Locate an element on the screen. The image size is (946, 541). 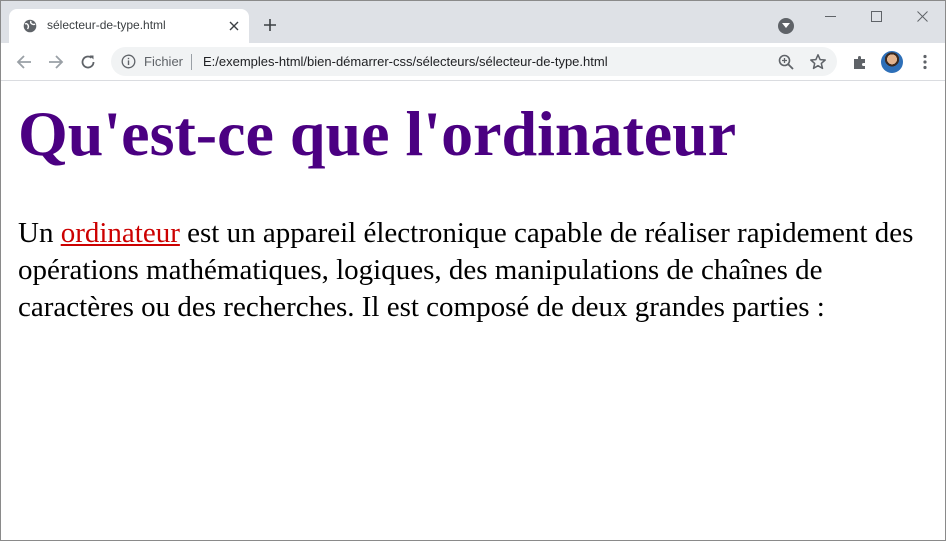
maximize-icon is located at coordinates (876, 16).